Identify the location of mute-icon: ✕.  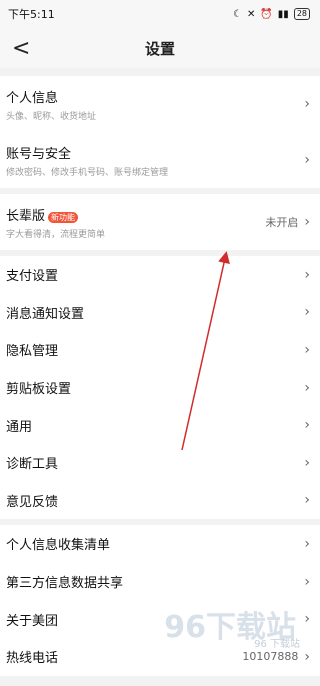
(251, 14).